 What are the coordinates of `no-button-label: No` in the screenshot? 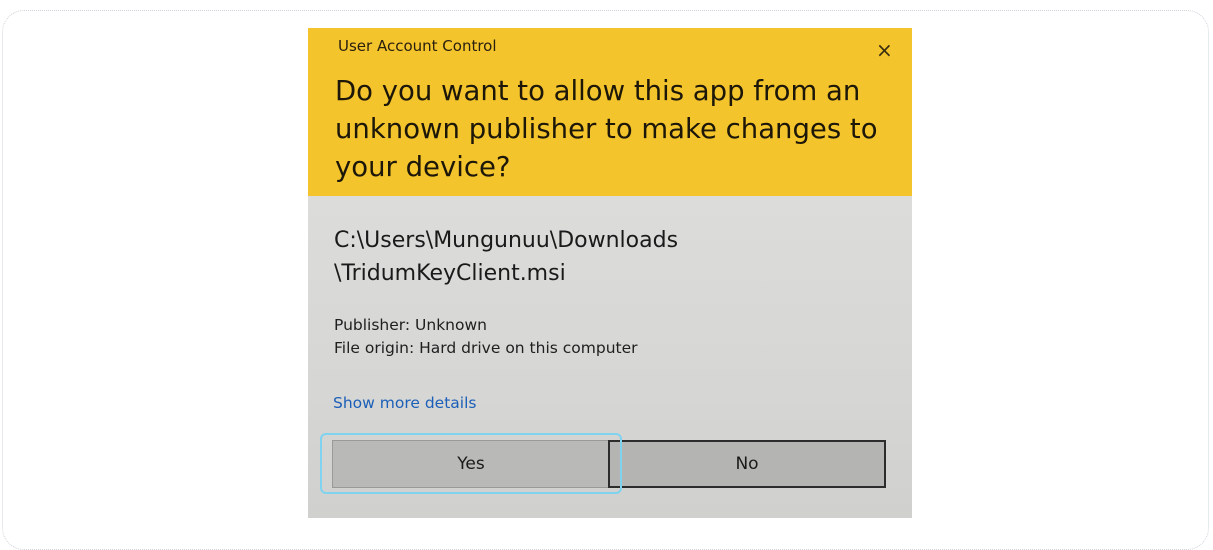 It's located at (747, 464).